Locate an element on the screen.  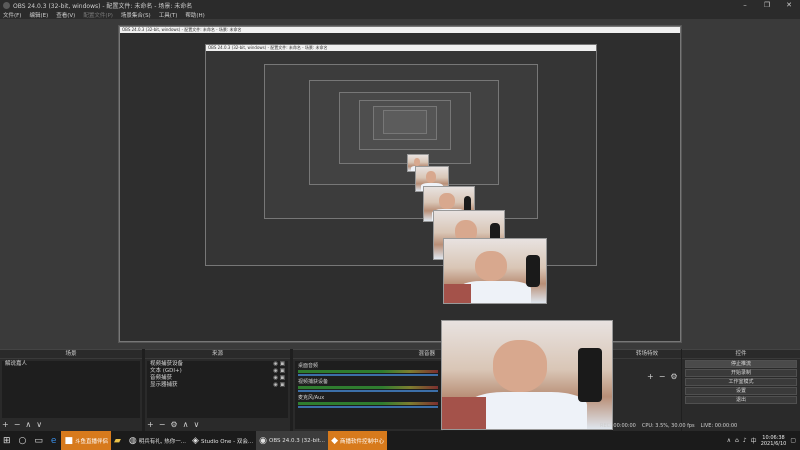
sources-list: 视频捕获设备 ◉ ▣ 文本 (GDI+) ◉ ▣ 音频捕获 ◉ ▣ 显示器捕获 ◉ ▣ is located at coordinates (217, 389).